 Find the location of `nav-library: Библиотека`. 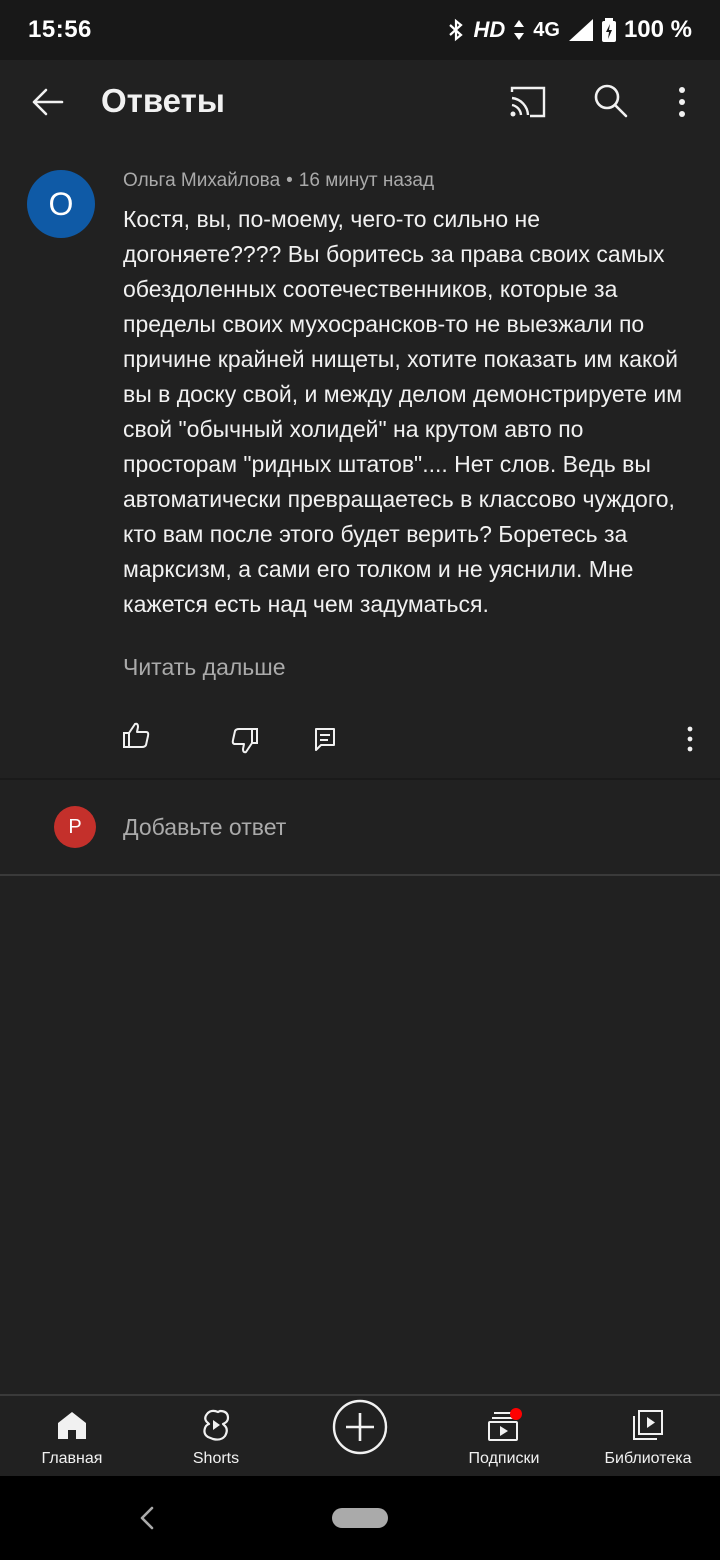

nav-library: Библиотека is located at coordinates (648, 1437).